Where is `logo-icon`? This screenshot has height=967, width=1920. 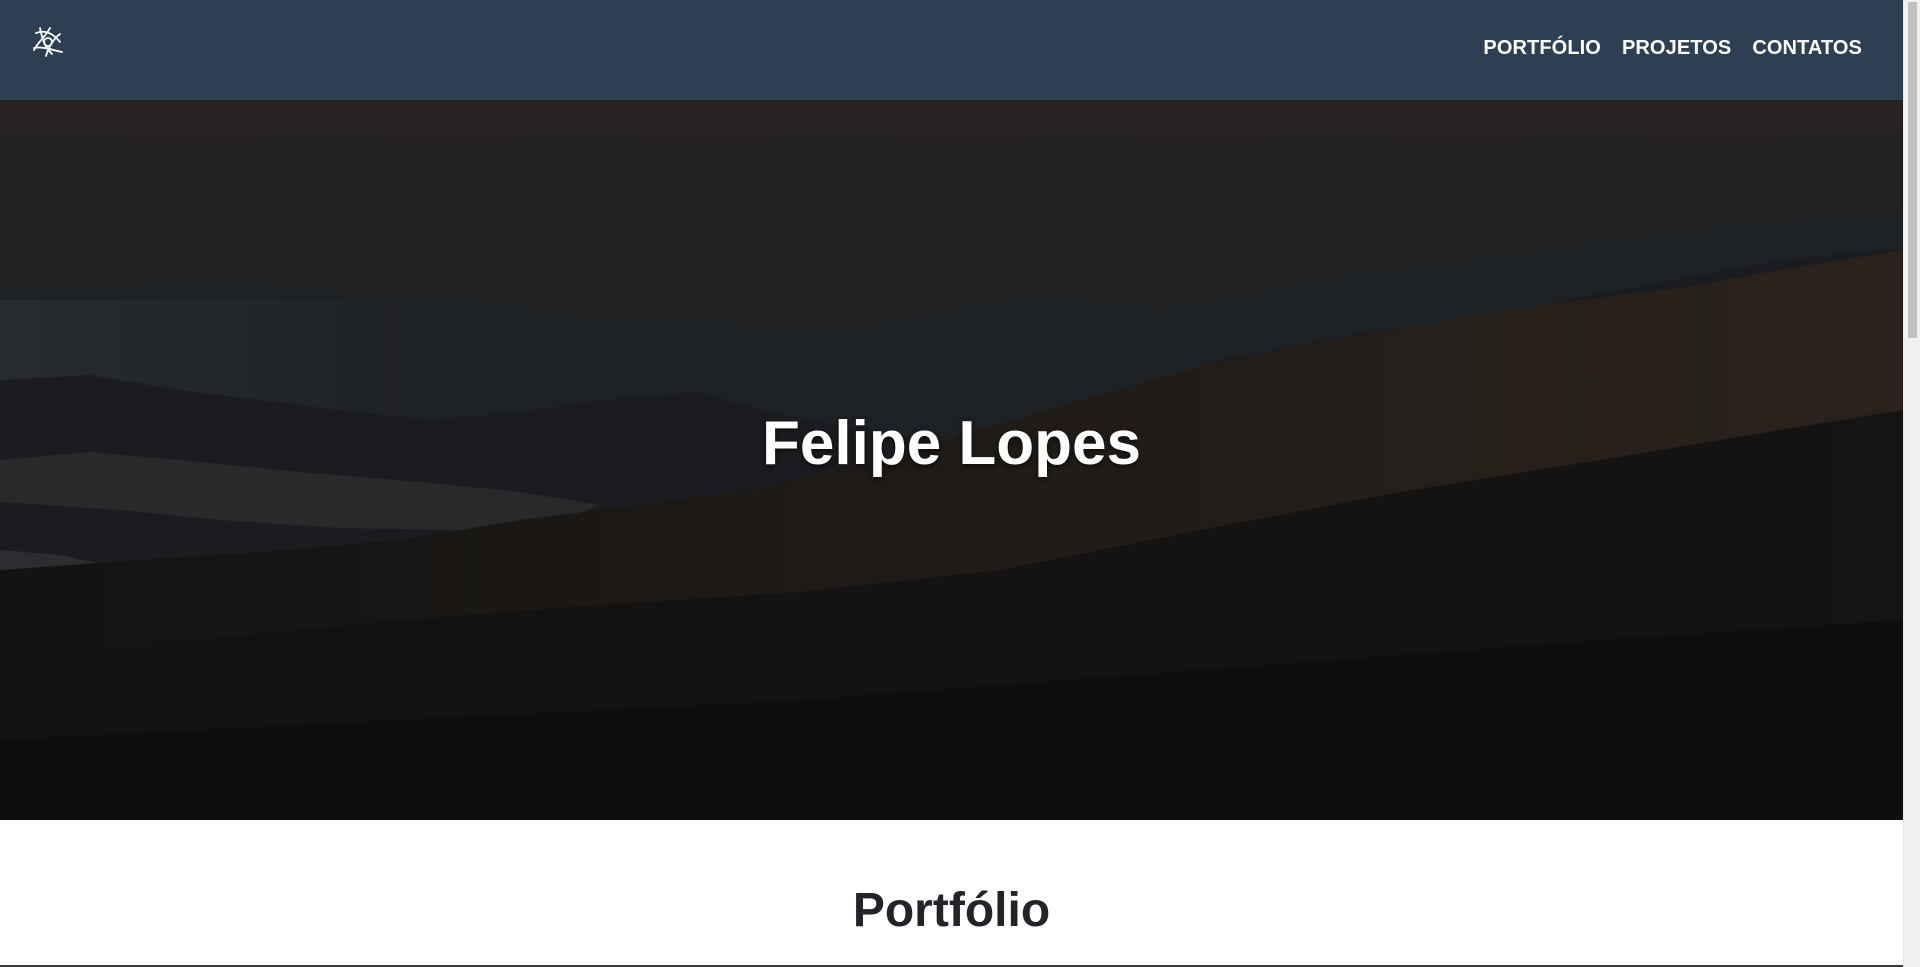
logo-icon is located at coordinates (48, 42).